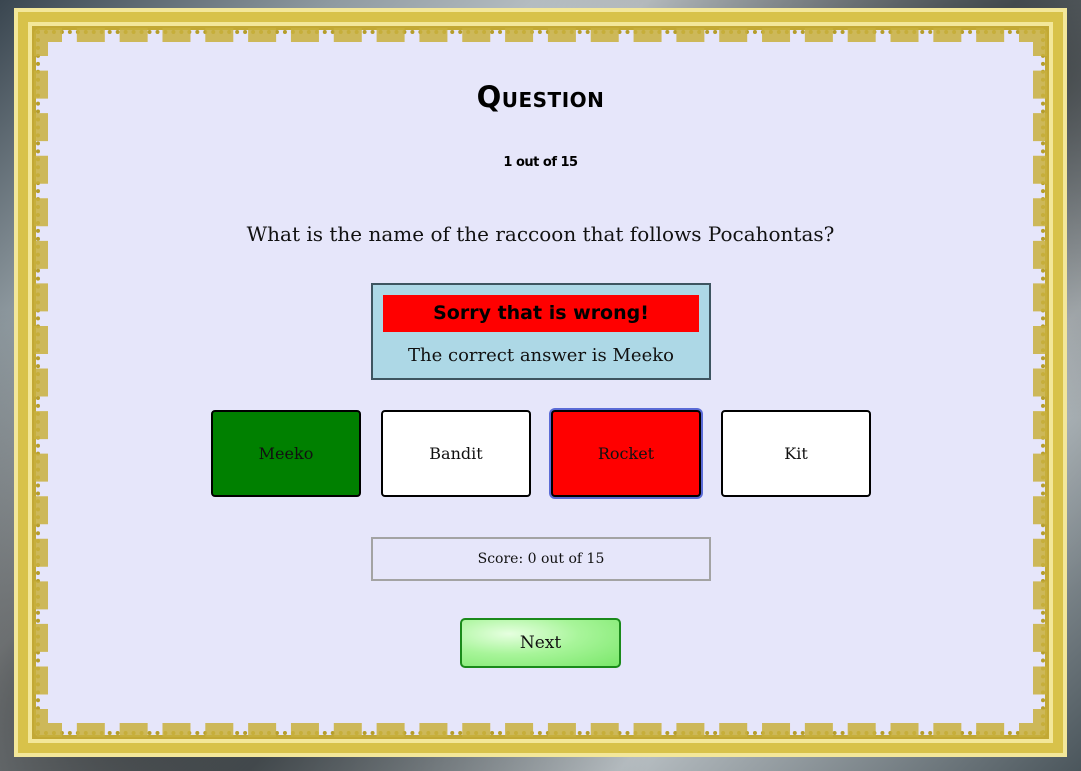 Image resolution: width=1081 pixels, height=771 pixels. What do you see at coordinates (286, 453) in the screenshot?
I see `answer-option-meeko: Meeko` at bounding box center [286, 453].